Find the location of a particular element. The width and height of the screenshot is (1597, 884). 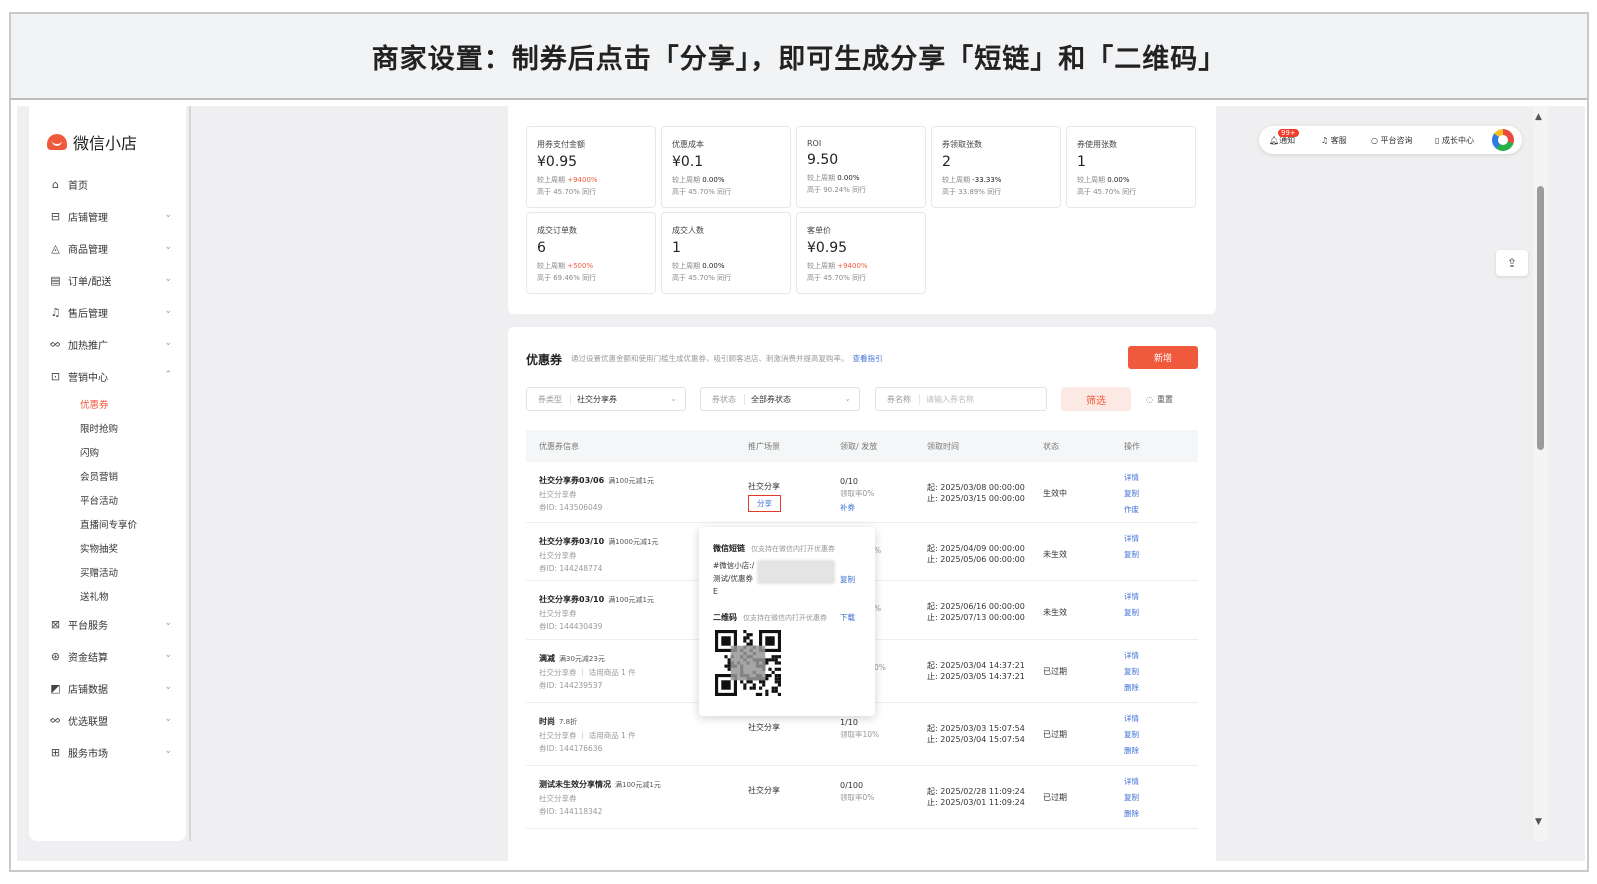

sidebar-divider is located at coordinates (190, 473).